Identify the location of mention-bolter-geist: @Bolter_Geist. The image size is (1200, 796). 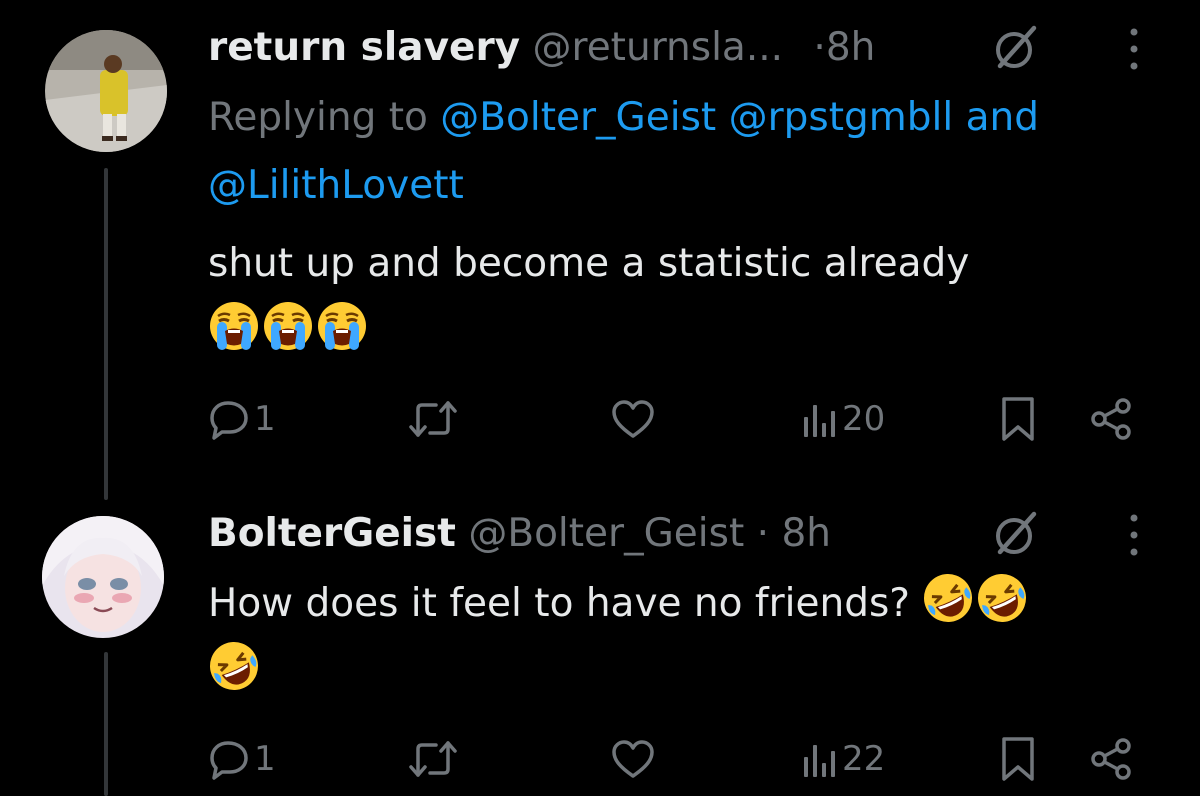
(578, 117).